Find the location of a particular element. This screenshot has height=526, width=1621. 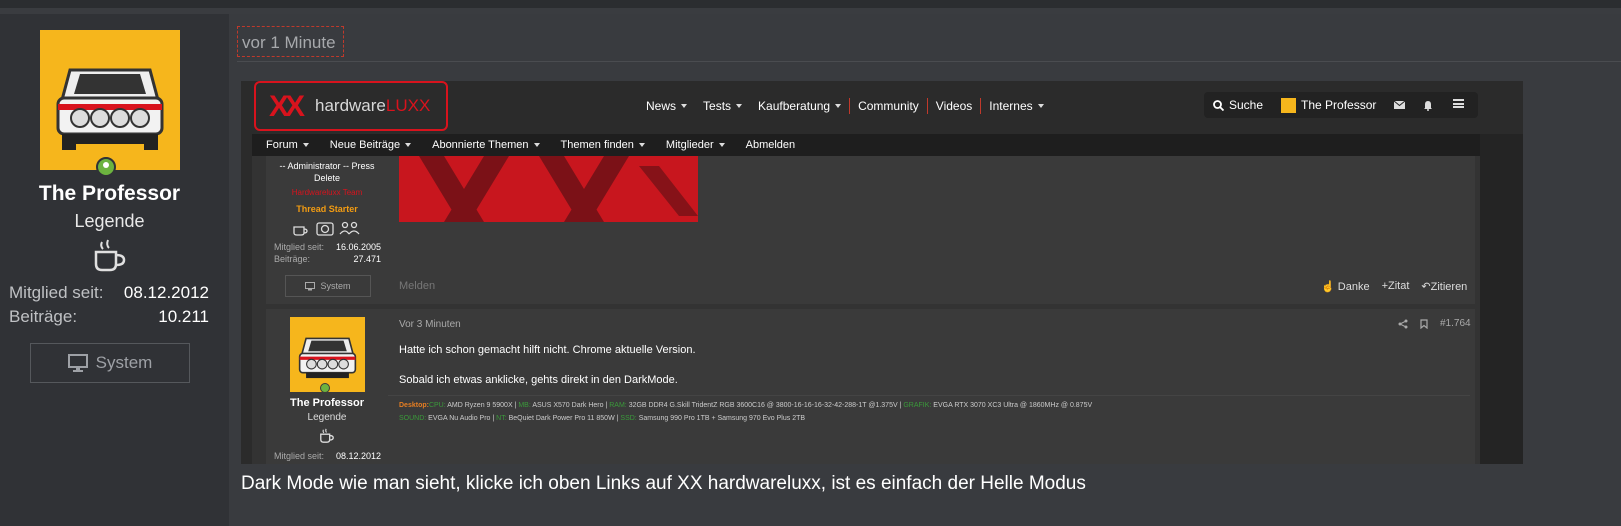

avatar is located at coordinates (110, 100).